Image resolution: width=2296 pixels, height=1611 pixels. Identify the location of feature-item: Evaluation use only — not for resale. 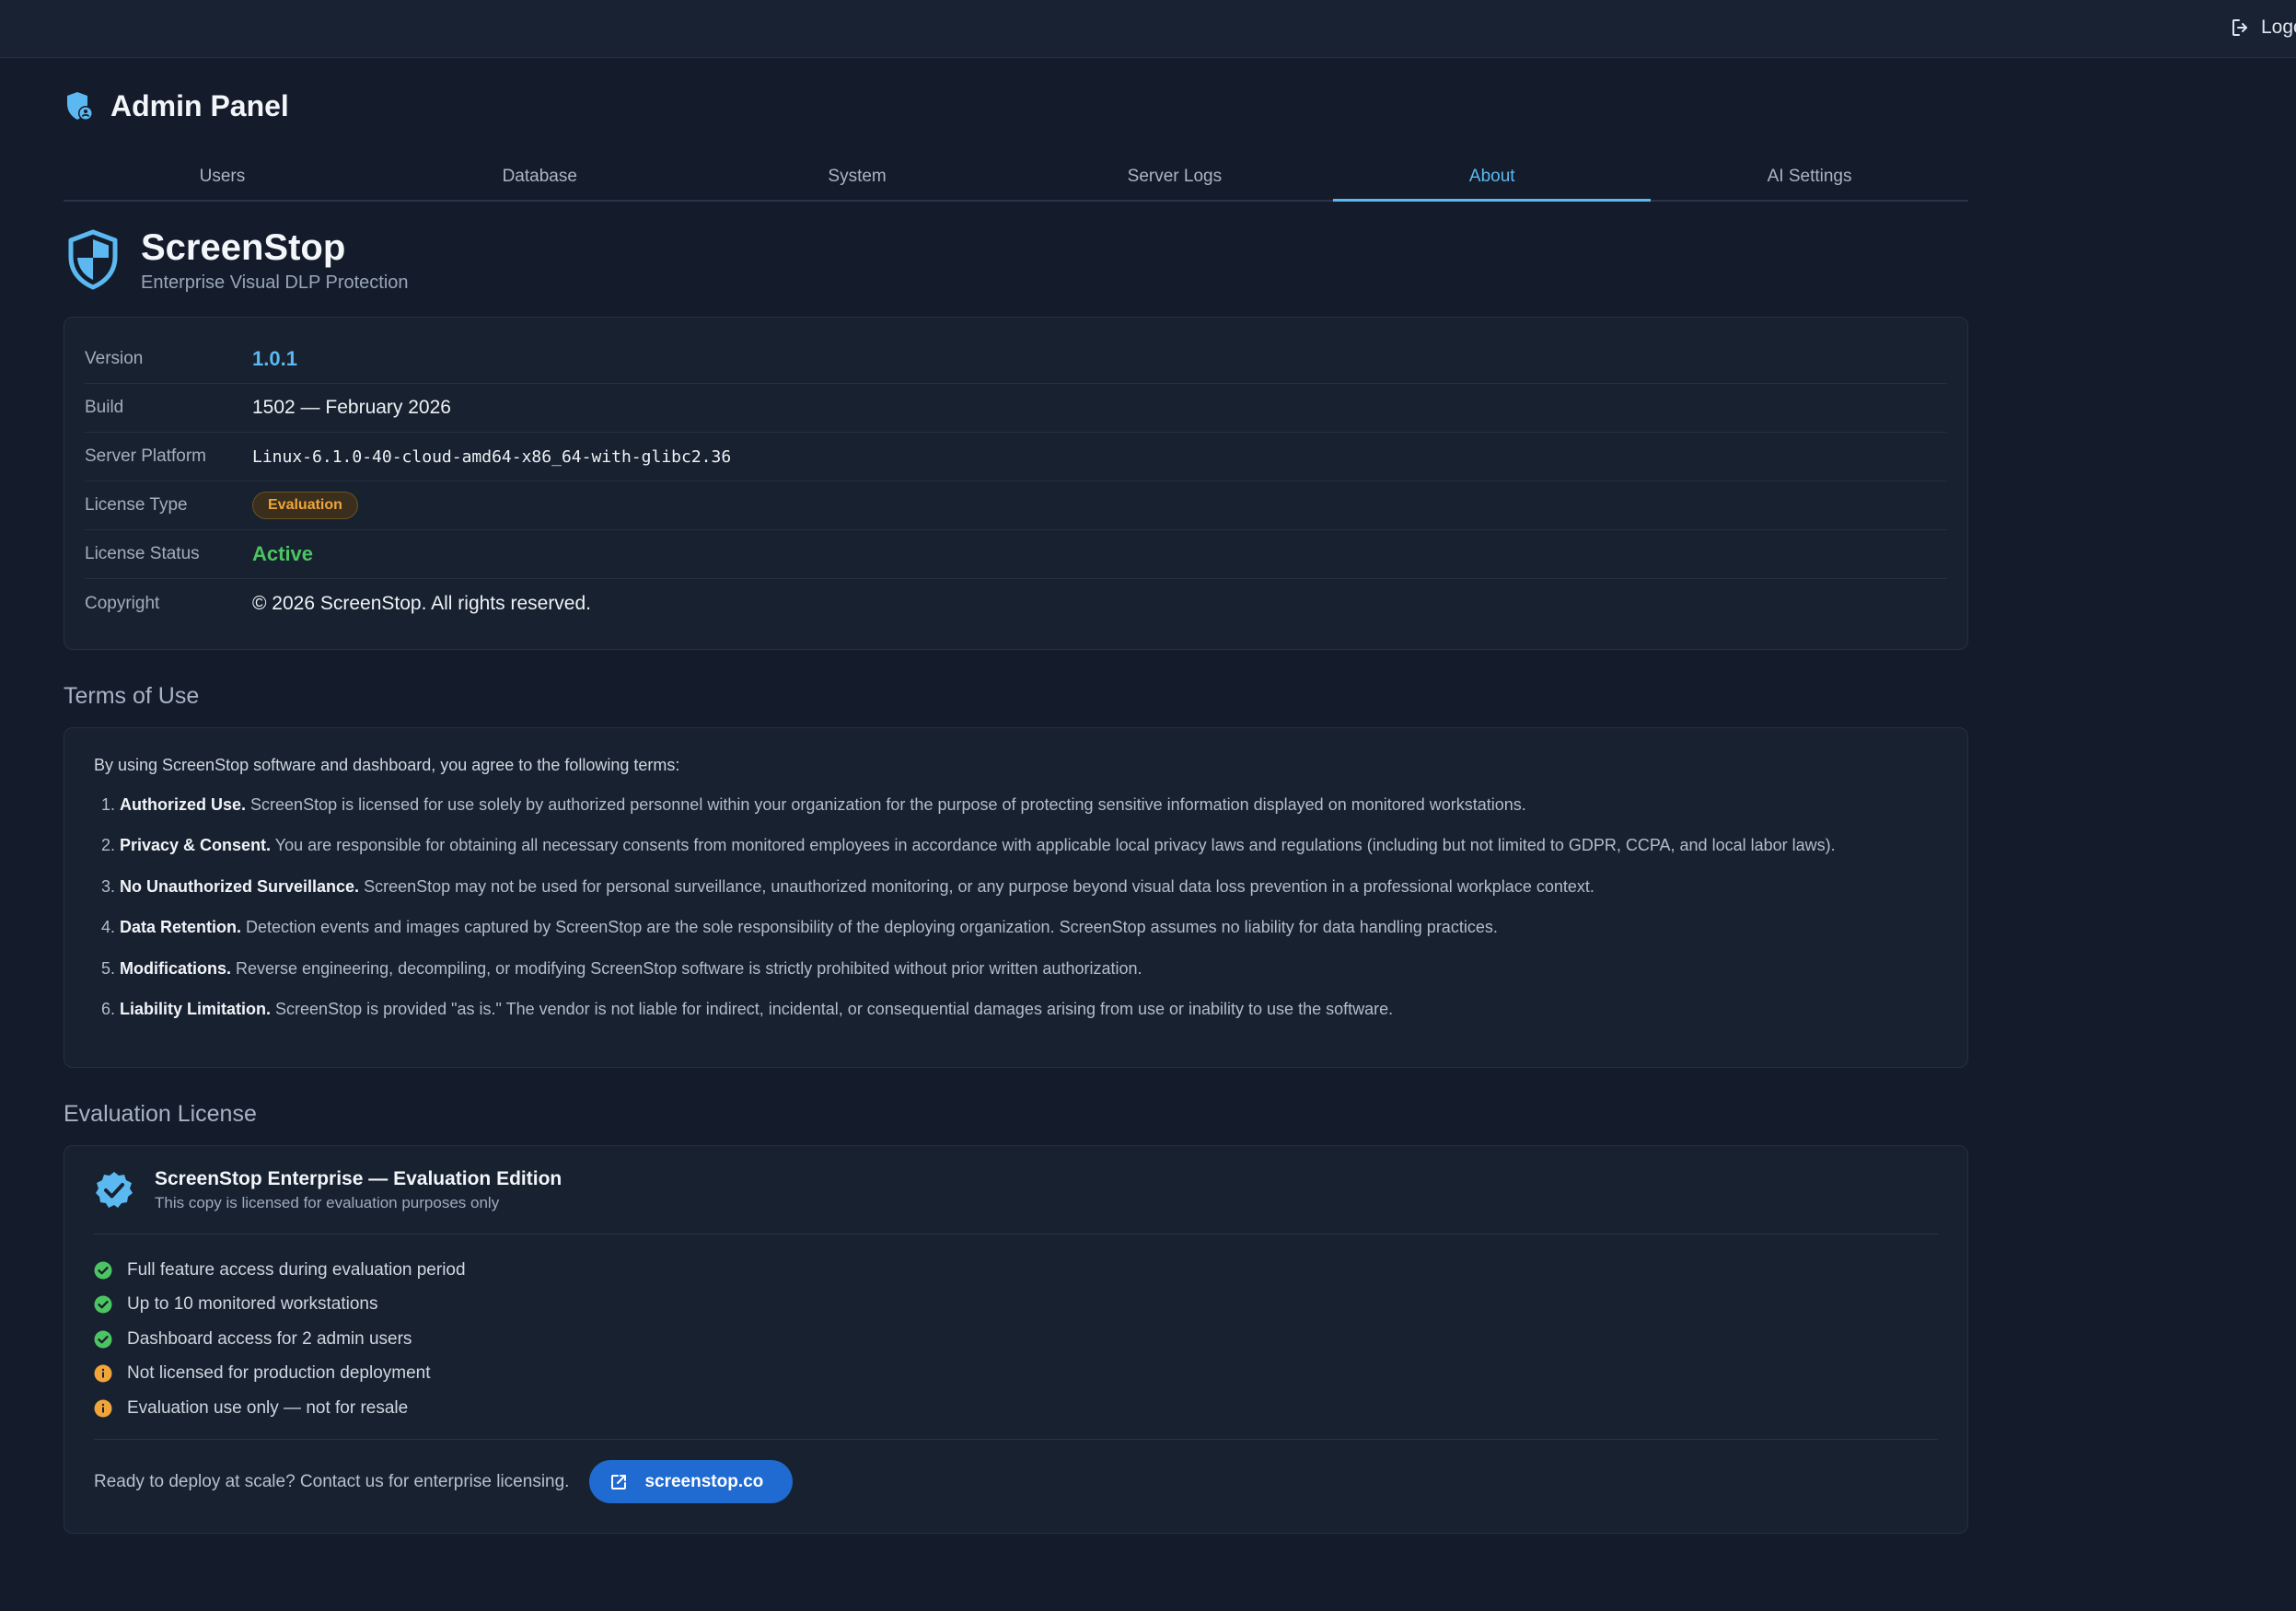
(1016, 1408).